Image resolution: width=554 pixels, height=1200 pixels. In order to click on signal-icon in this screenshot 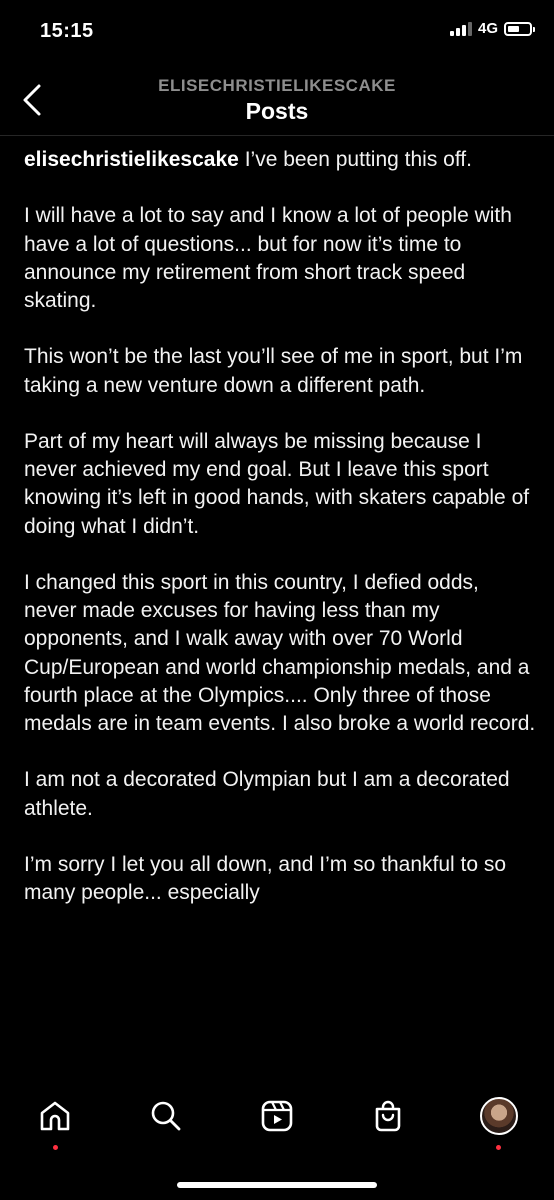, I will do `click(460, 28)`.